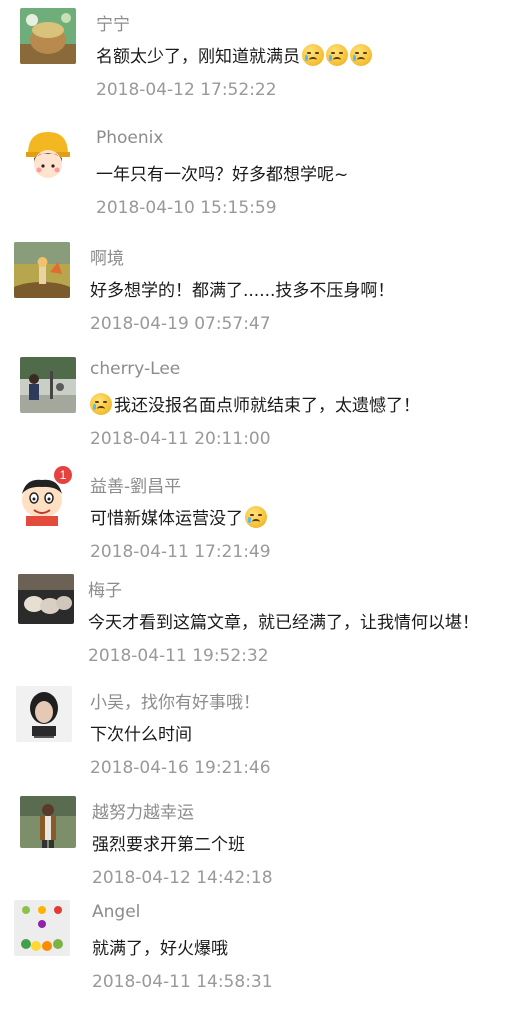 Image resolution: width=511 pixels, height=1010 pixels. What do you see at coordinates (222, 175) in the screenshot?
I see `comment-text-content: 一年只有一次吗？好多都想学呢~` at bounding box center [222, 175].